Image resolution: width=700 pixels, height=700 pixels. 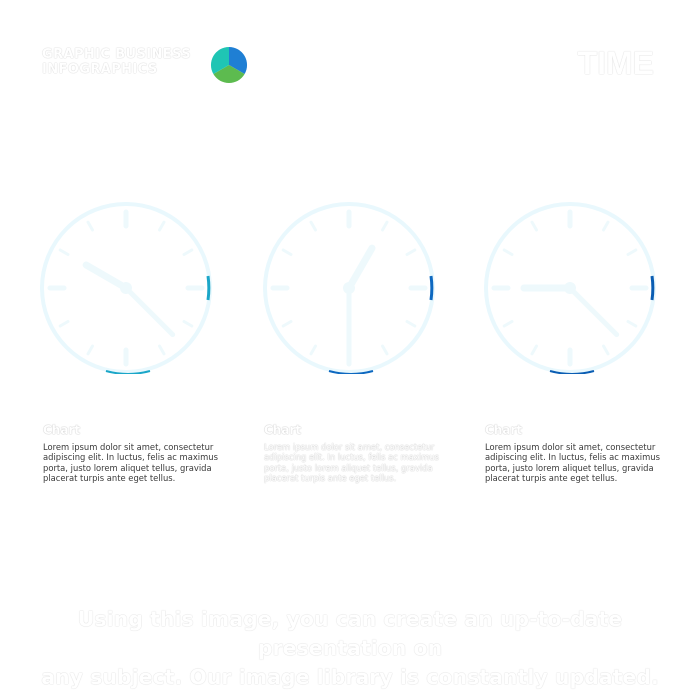 I want to click on brand-title: GRAPHIC BUSINESS INFOGRAPHICS, so click(x=116, y=62).